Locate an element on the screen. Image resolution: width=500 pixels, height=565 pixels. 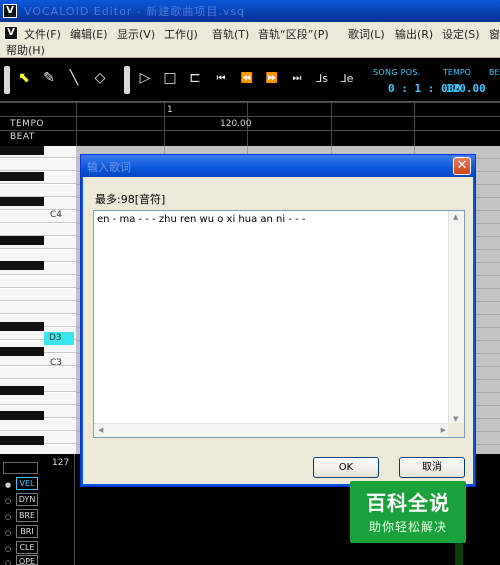
pencil-icon: ✎ is located at coordinates (49, 78).